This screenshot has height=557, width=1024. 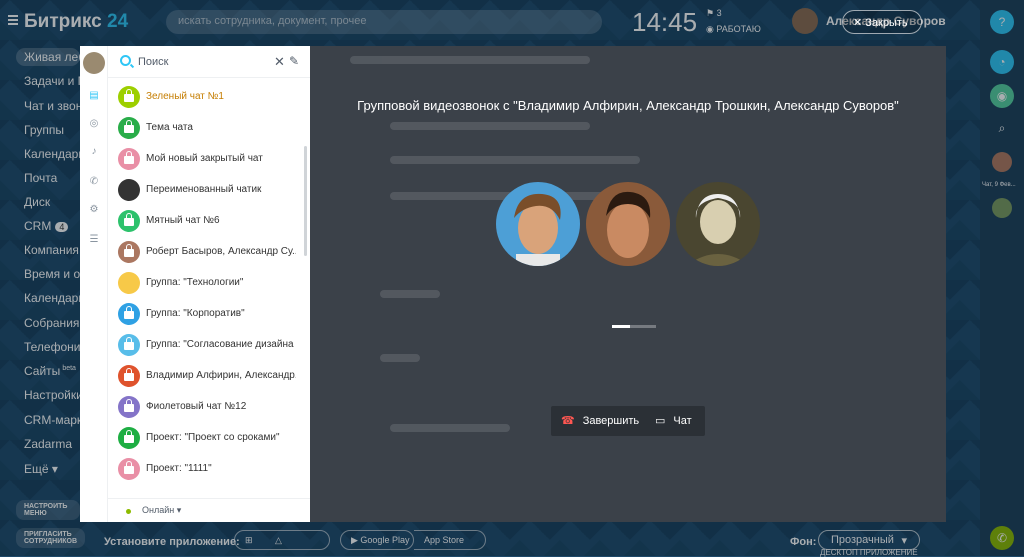 What do you see at coordinates (600, 420) in the screenshot?
I see `end-call-button: ☎ Завершить` at bounding box center [600, 420].